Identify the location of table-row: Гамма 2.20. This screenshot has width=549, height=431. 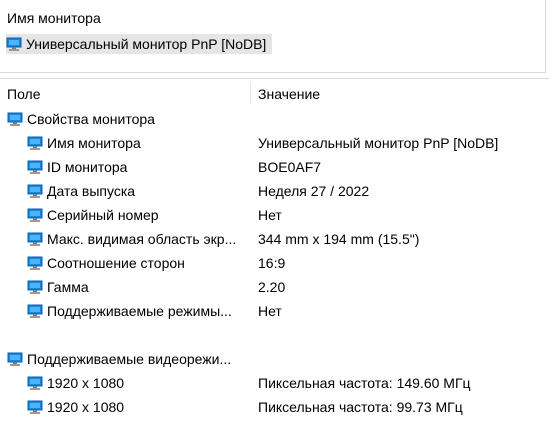
(274, 287).